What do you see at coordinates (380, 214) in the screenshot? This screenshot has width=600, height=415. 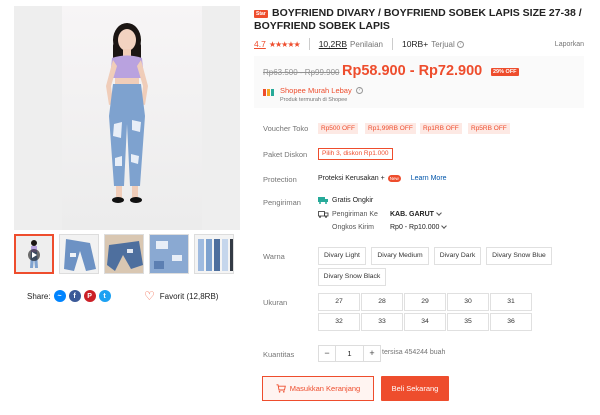 I see `ship-to-row: Pengiriman Ke KAB. GARUT` at bounding box center [380, 214].